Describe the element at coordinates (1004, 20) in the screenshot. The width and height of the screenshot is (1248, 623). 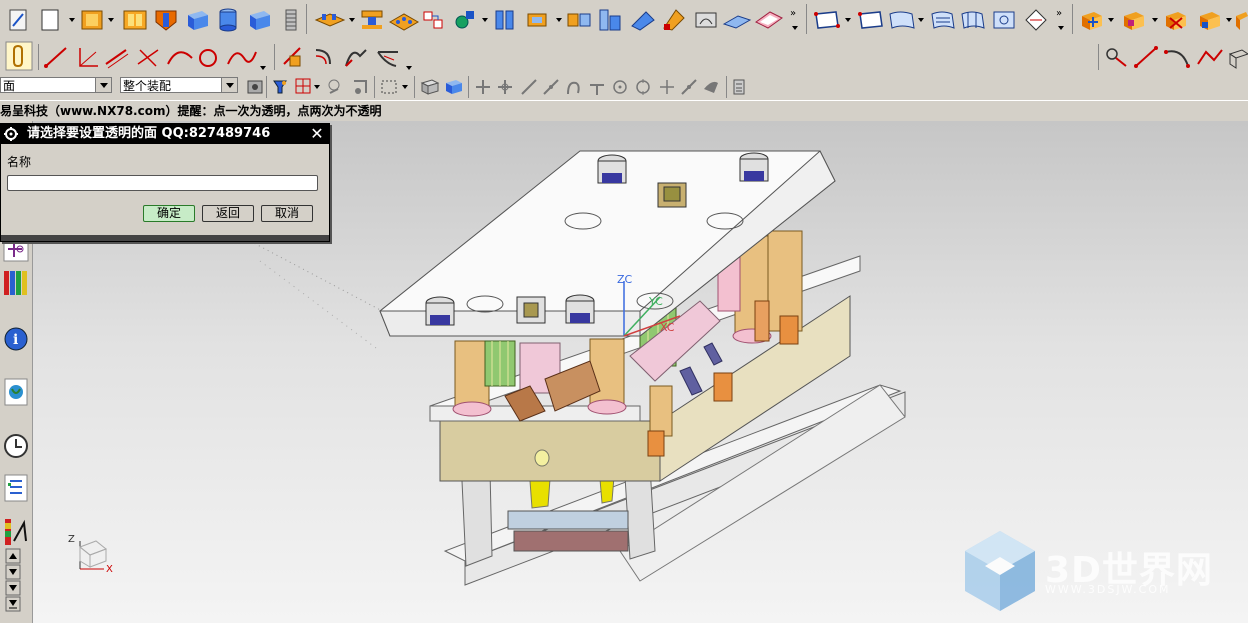
I see `surface-edit-icon` at that location.